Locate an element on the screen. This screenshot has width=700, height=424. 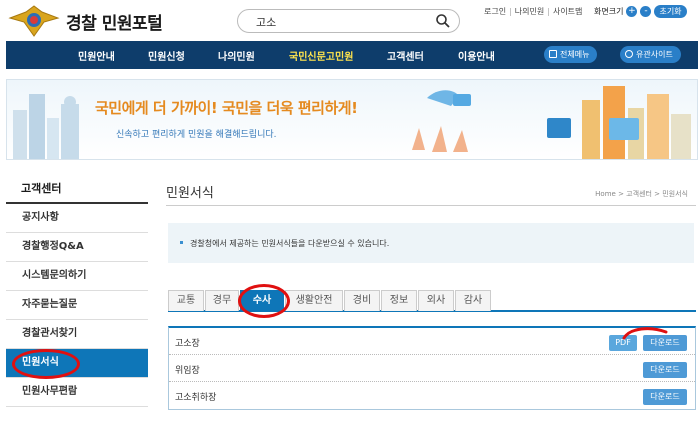
nav-item-epeople: 국민신문고민원 is located at coordinates (321, 55).